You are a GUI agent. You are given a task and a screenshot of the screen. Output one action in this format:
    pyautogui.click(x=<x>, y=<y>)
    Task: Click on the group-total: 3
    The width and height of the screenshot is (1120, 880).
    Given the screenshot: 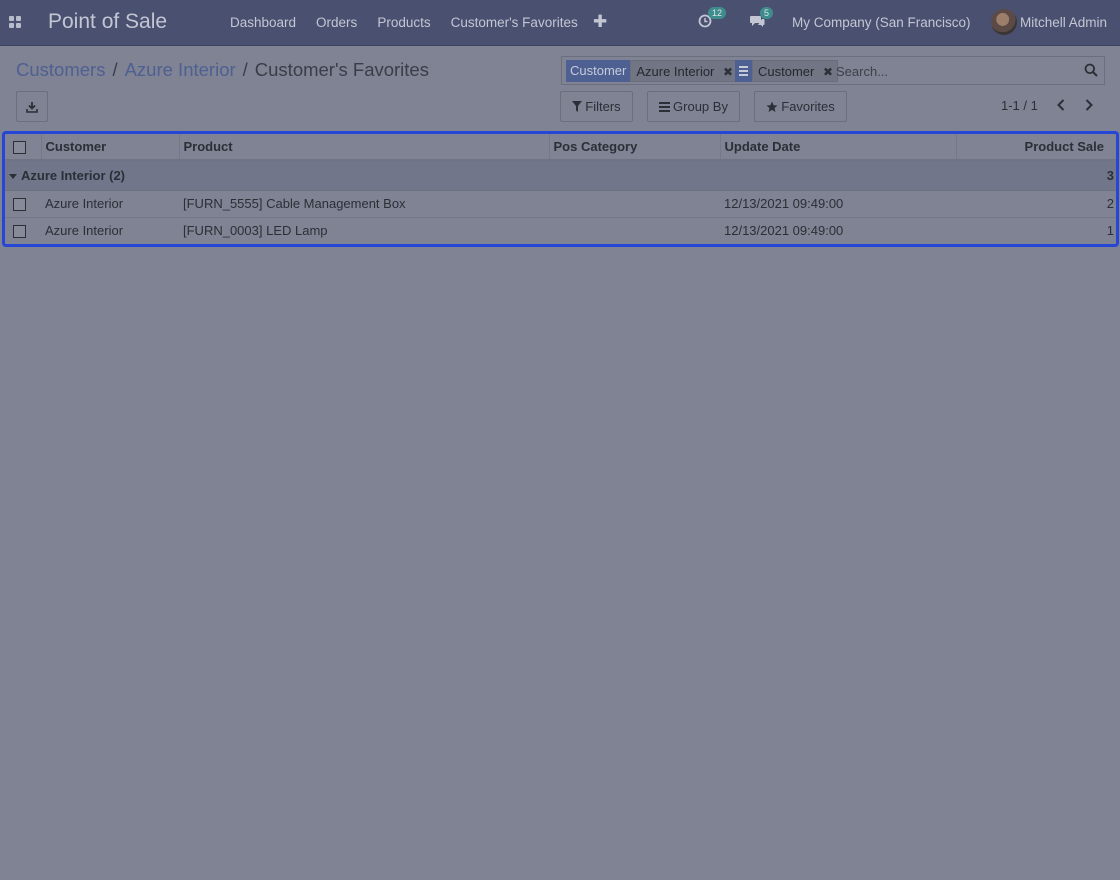 What is the action you would take?
    pyautogui.click(x=1036, y=175)
    